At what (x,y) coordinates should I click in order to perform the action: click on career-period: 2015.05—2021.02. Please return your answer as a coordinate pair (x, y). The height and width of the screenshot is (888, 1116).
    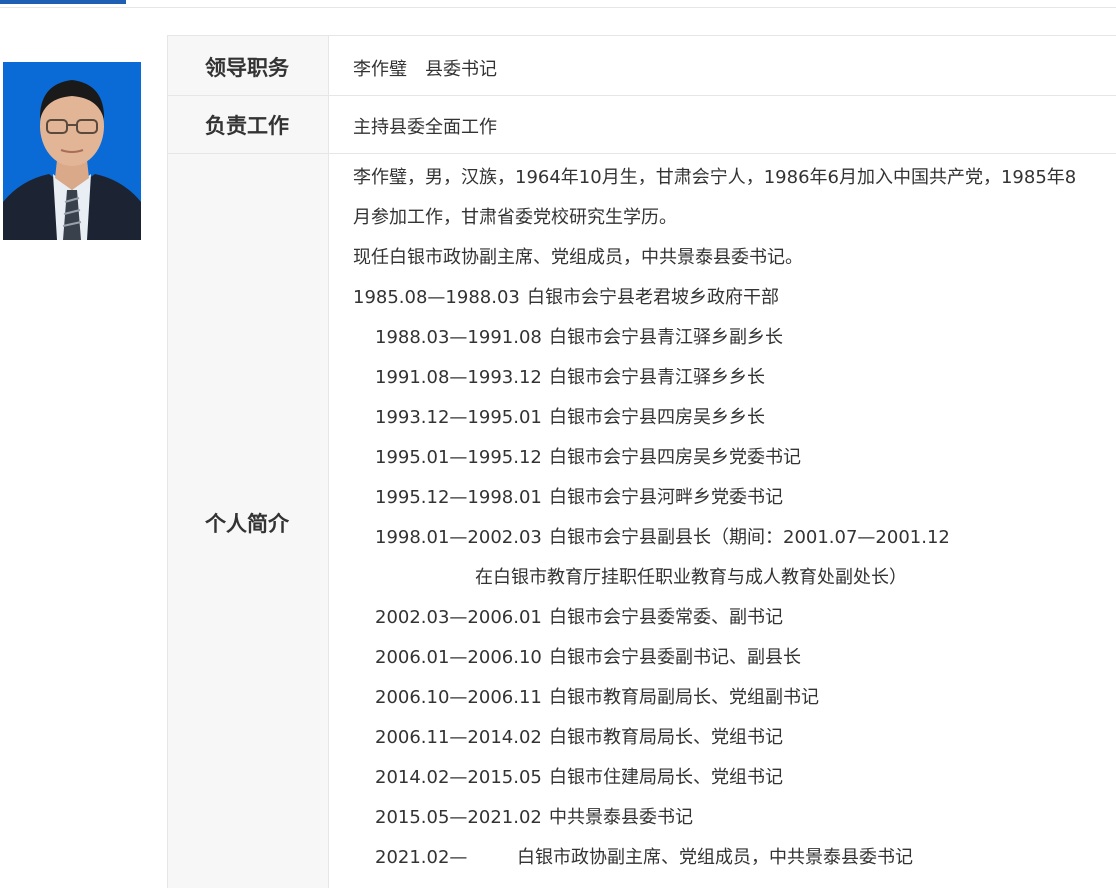
    Looking at the image, I should click on (458, 817).